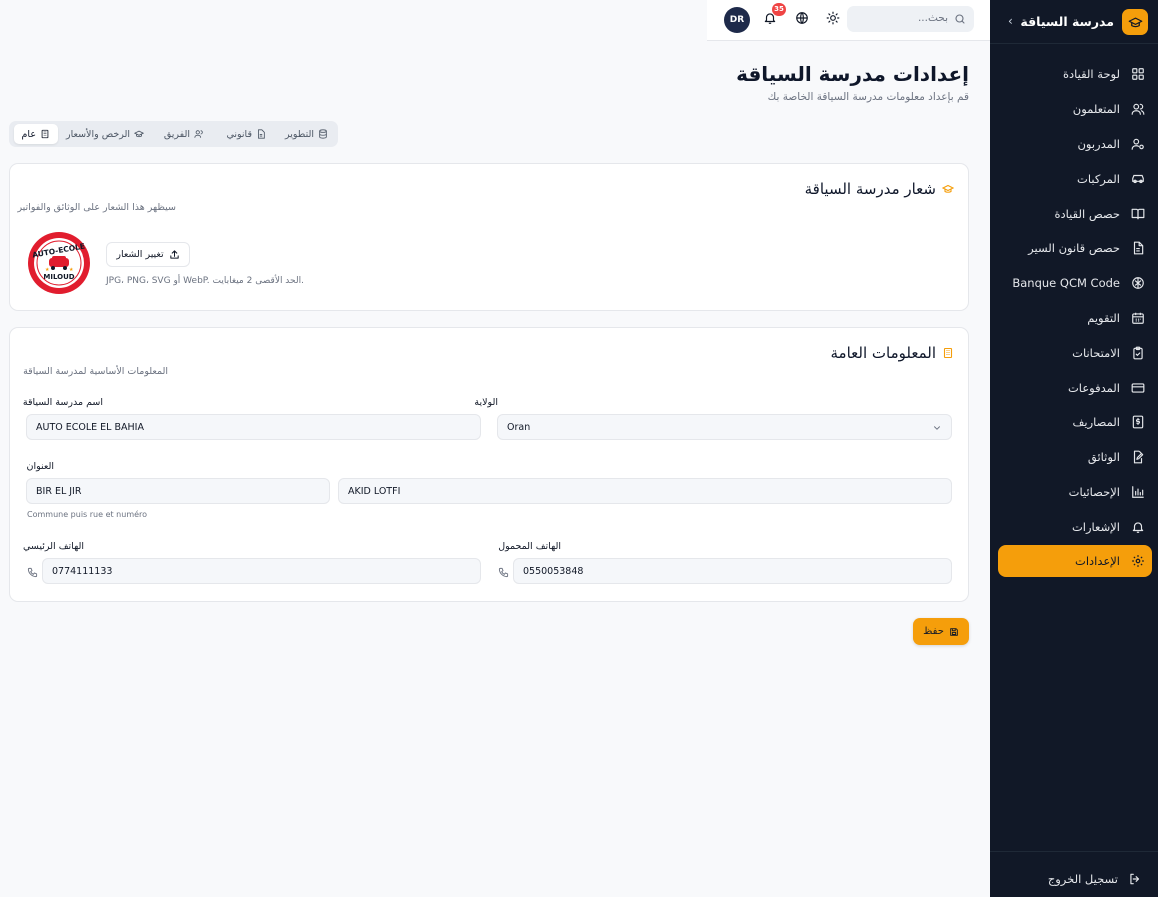  Describe the element at coordinates (1075, 248) in the screenshot. I see `sidebar-item-code-lessons: حصص قانون السير` at that location.